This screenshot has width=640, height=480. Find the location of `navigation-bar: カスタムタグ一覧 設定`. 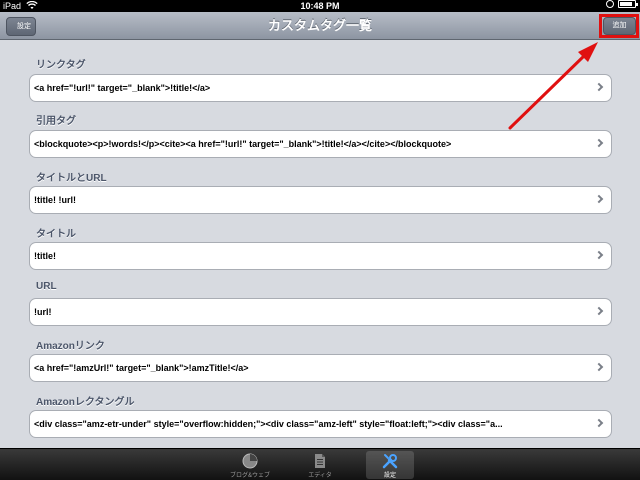

navigation-bar: カスタムタグ一覧 設定 is located at coordinates (320, 26).